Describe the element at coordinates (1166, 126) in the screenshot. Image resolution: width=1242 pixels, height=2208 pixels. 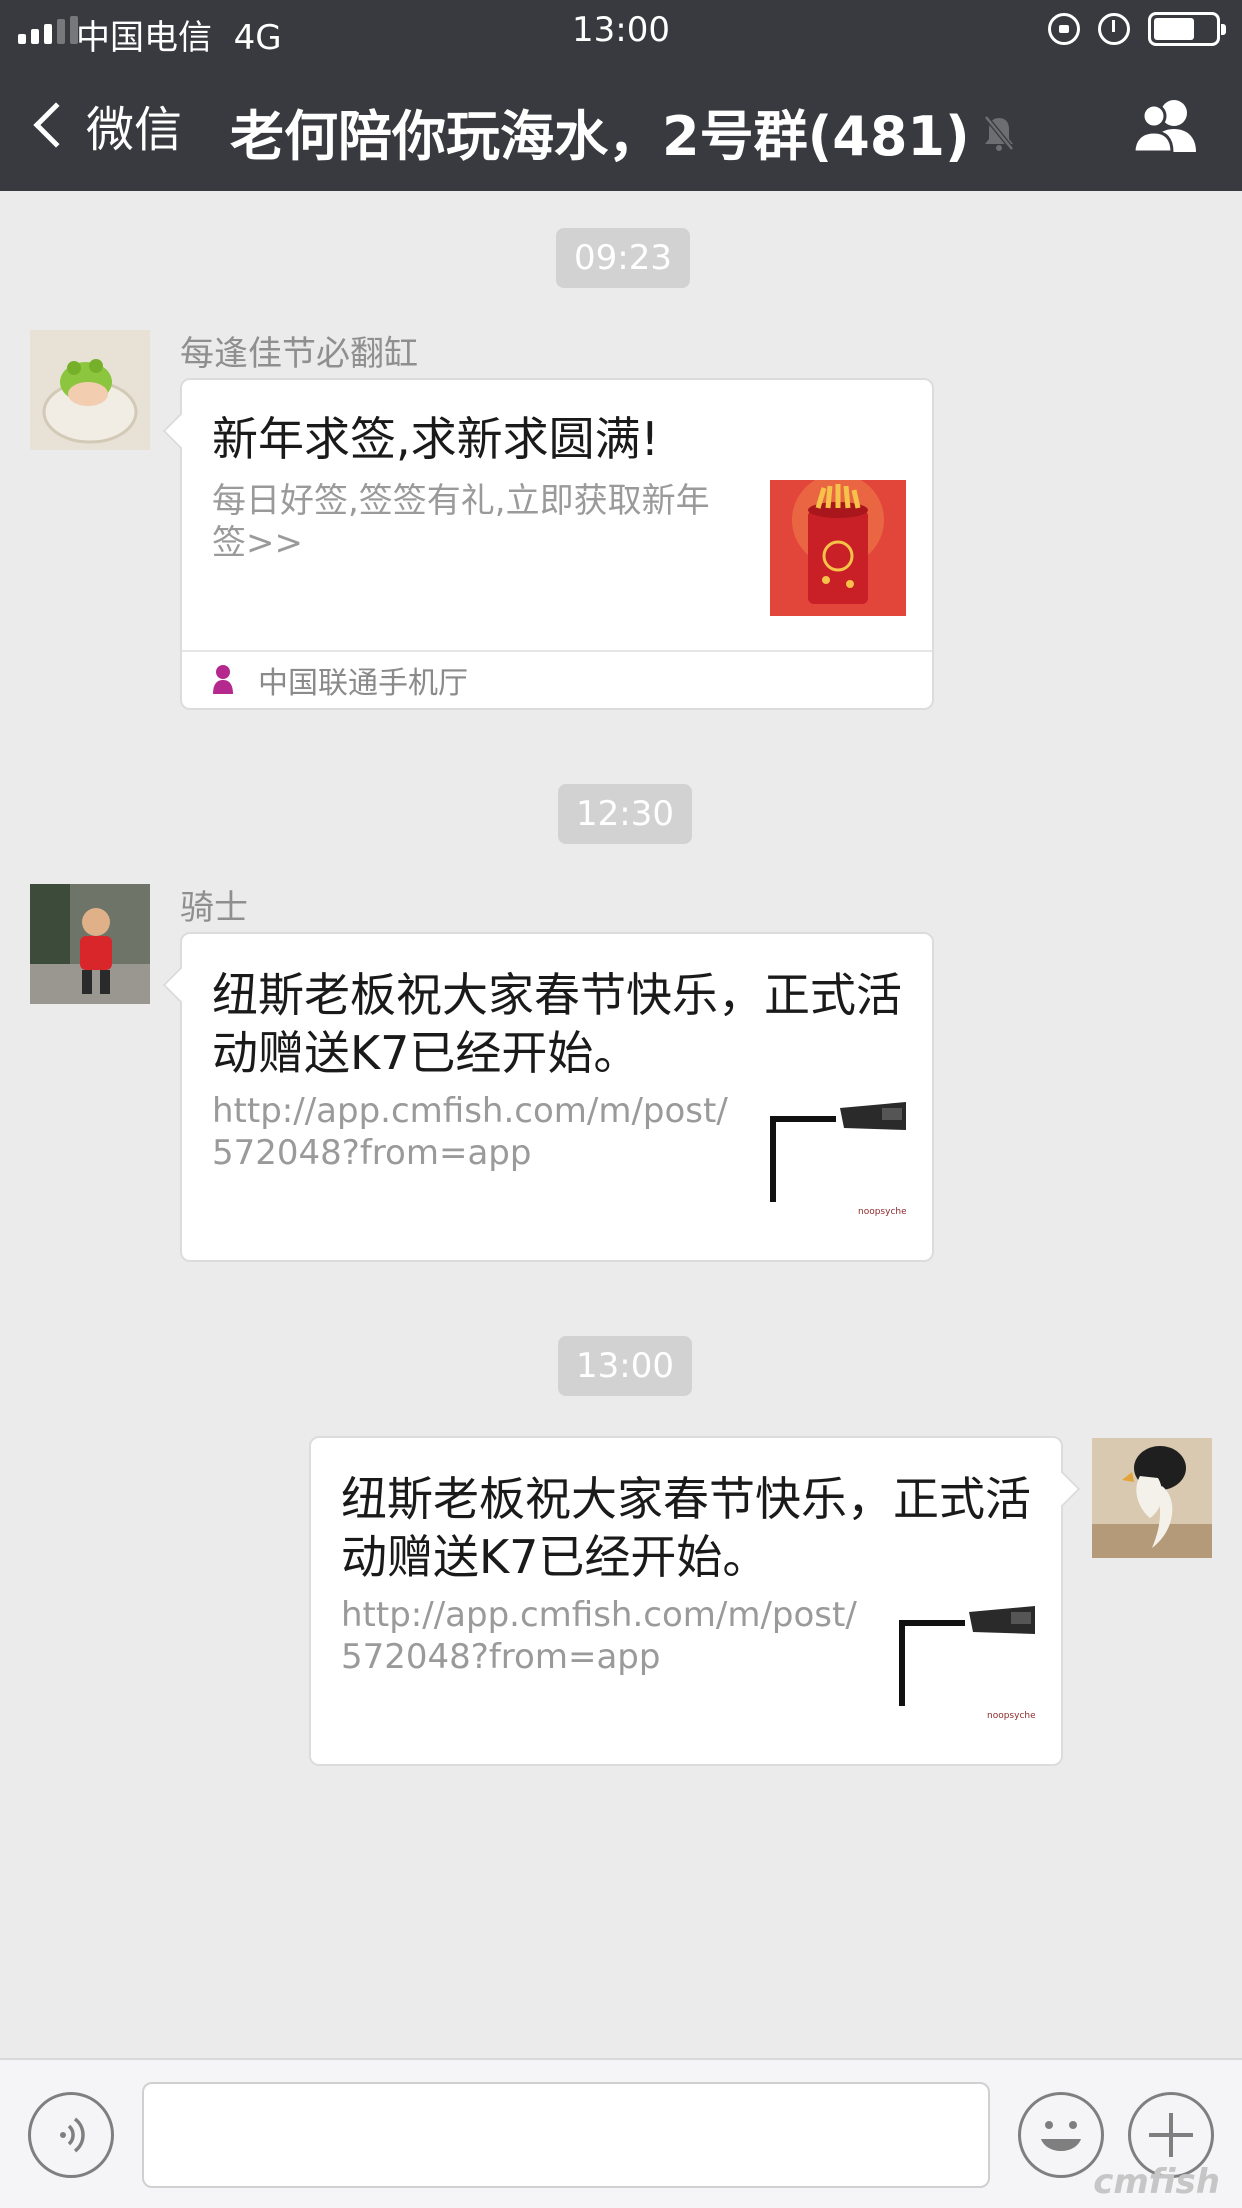
I see `group-icon` at that location.